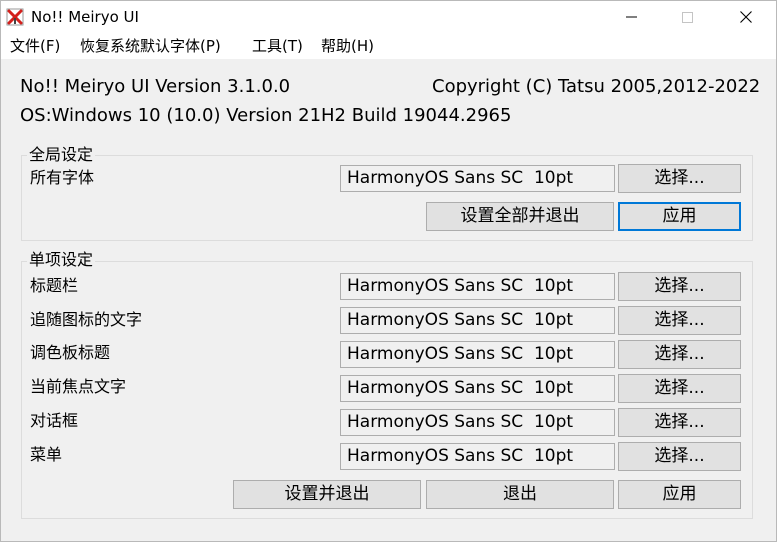 The width and height of the screenshot is (777, 542). I want to click on set-and-exit-button: 设置并退出, so click(327, 494).